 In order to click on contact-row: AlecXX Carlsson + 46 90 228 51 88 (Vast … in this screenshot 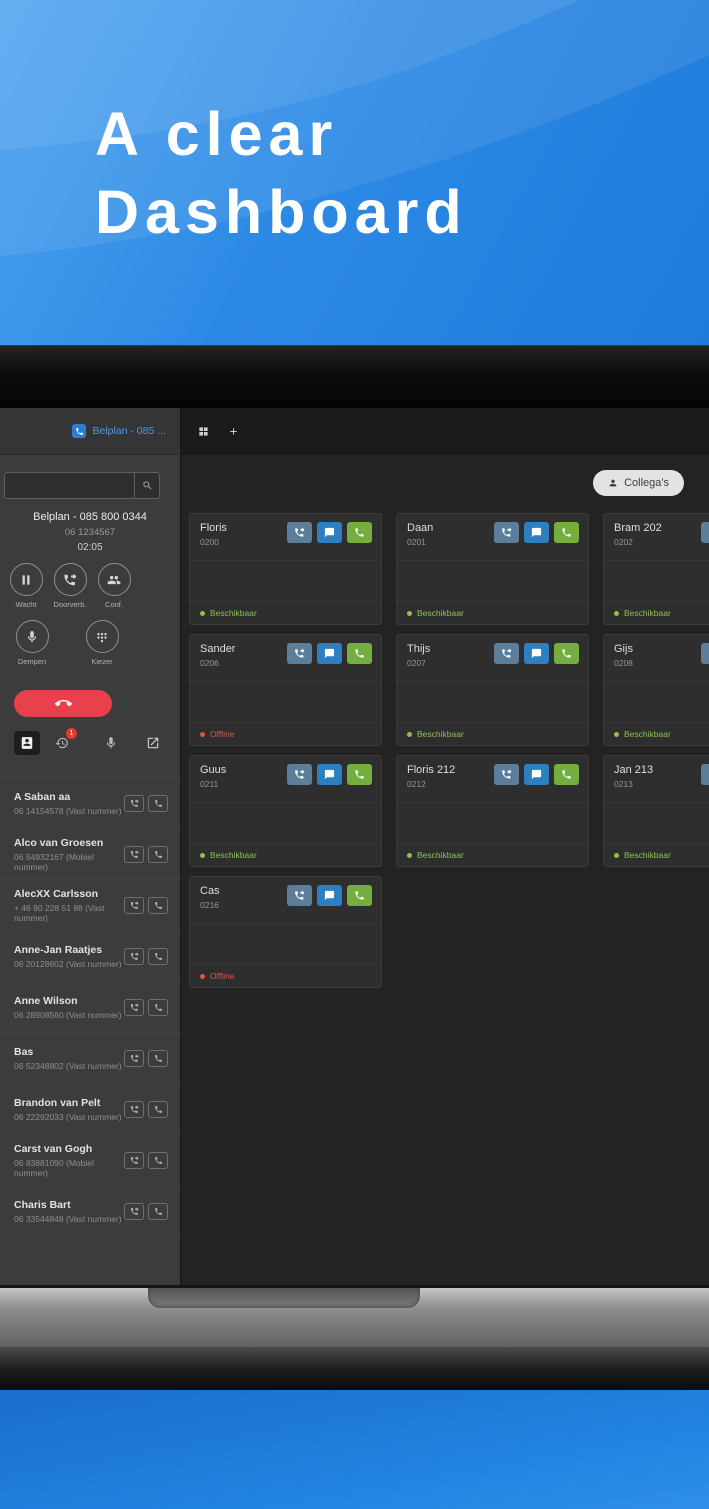, I will do `click(90, 905)`.